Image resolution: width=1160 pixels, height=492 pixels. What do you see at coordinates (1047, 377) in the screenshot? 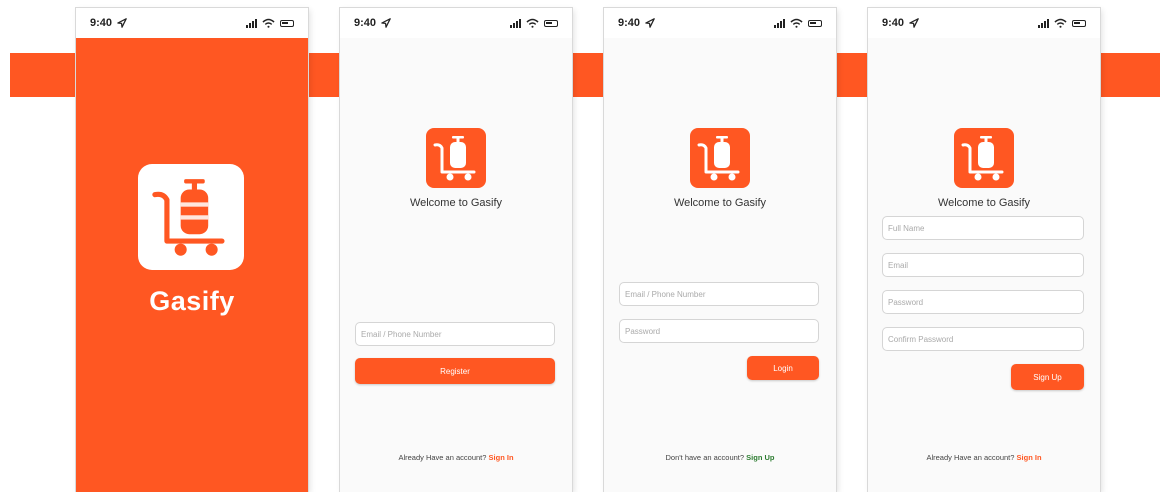
I see `sign-up-button: Sign Up` at bounding box center [1047, 377].